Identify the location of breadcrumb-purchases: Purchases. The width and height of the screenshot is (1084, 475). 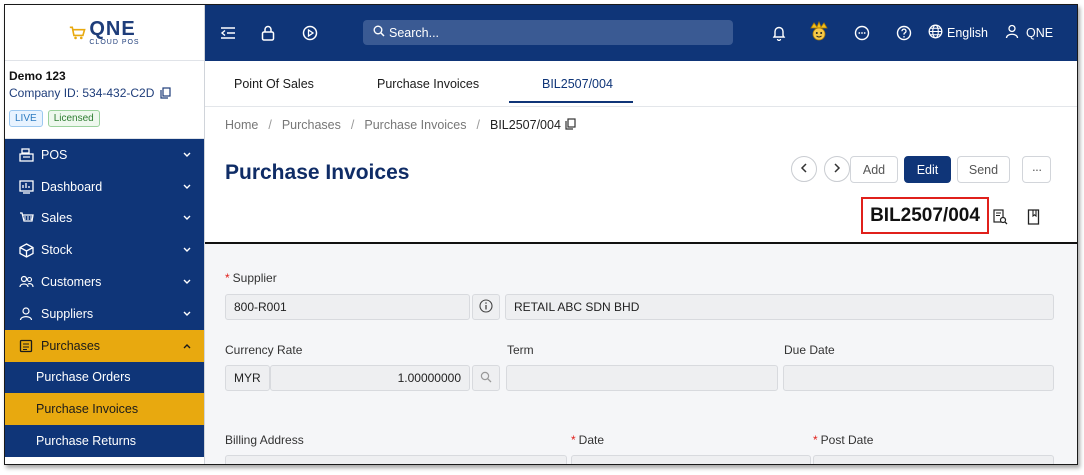
(311, 125).